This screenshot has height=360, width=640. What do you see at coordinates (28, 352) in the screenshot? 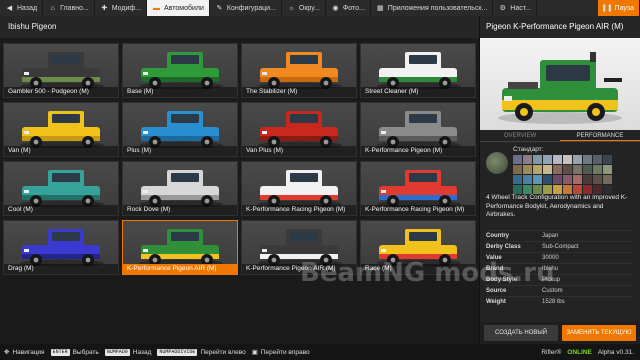
I see `hint-label: Навигация` at bounding box center [28, 352].